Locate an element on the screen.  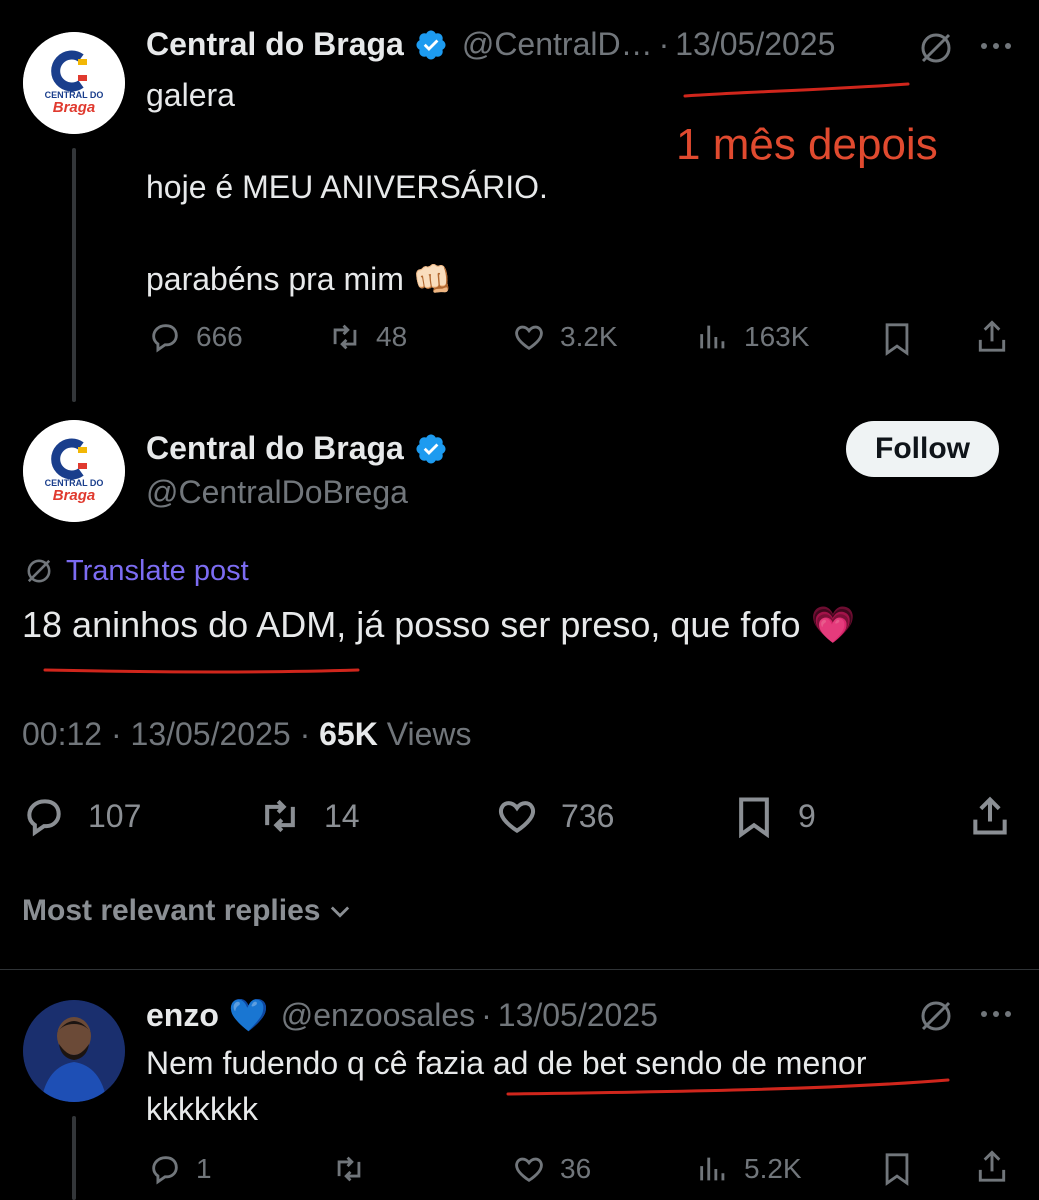
reply-views-action: 5.2K is located at coordinates (749, 1169).